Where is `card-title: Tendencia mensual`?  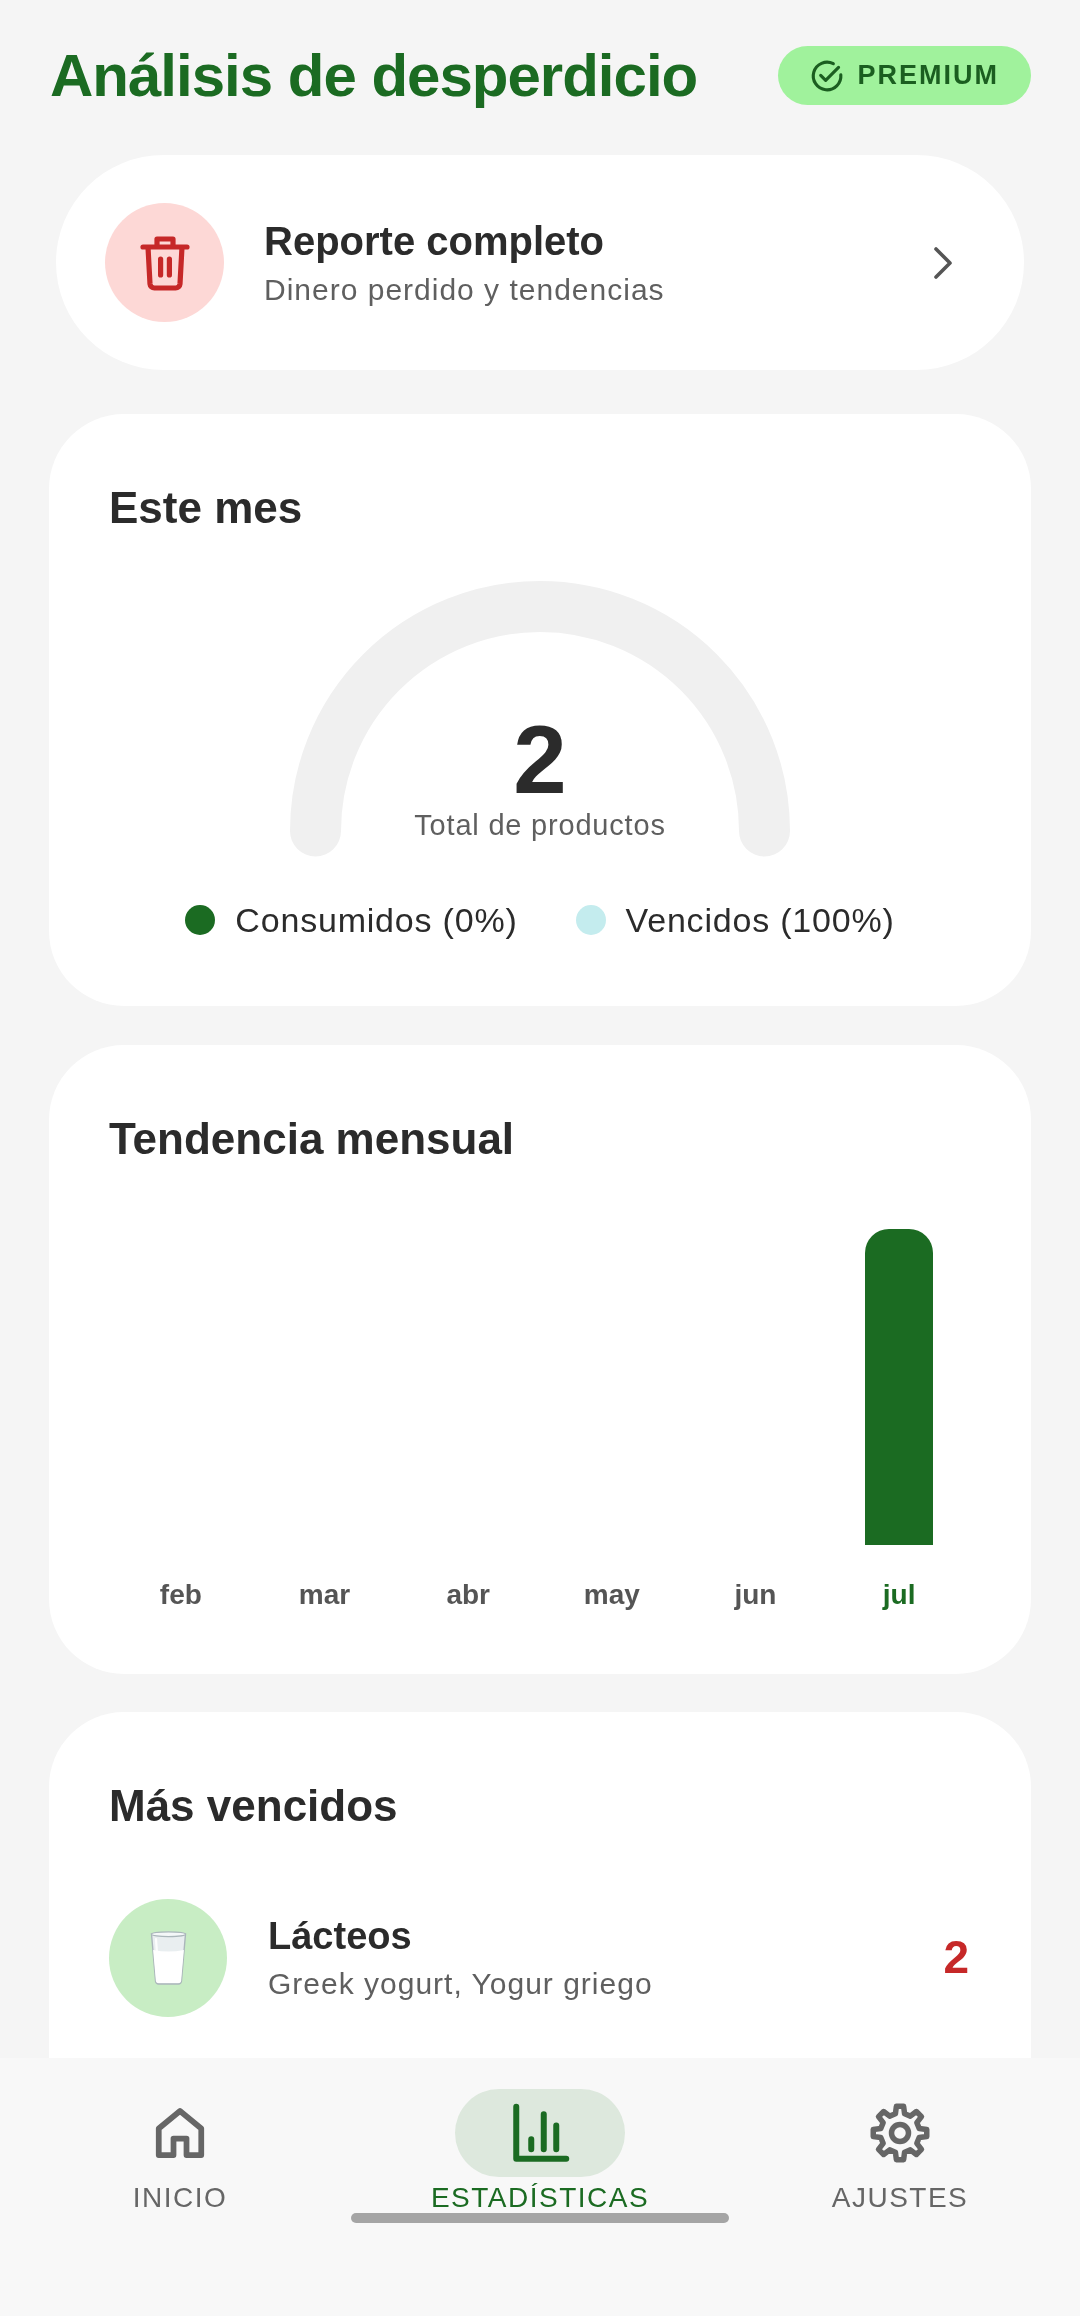 card-title: Tendencia mensual is located at coordinates (312, 1139).